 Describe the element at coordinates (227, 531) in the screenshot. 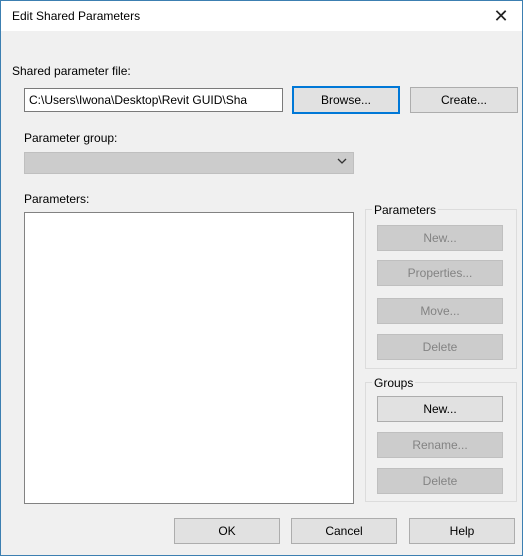

I see `ok-button: OK` at that location.